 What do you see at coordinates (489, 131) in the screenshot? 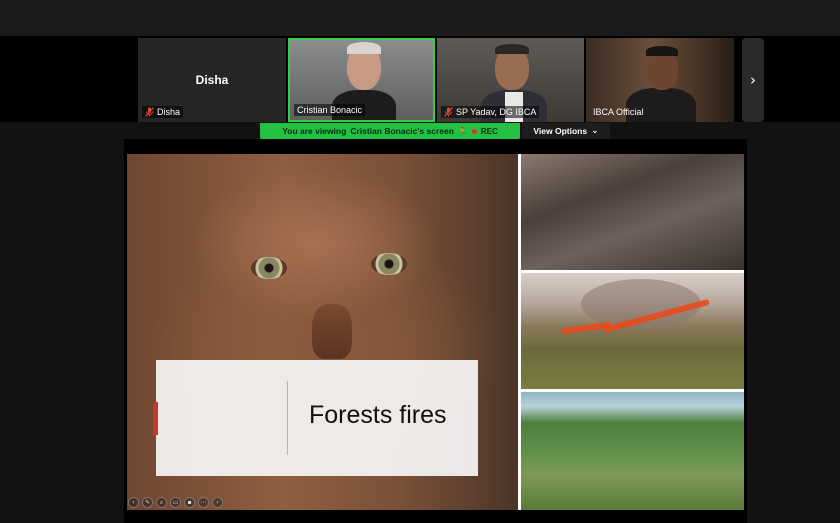
I see `rec-label: REC` at bounding box center [489, 131].